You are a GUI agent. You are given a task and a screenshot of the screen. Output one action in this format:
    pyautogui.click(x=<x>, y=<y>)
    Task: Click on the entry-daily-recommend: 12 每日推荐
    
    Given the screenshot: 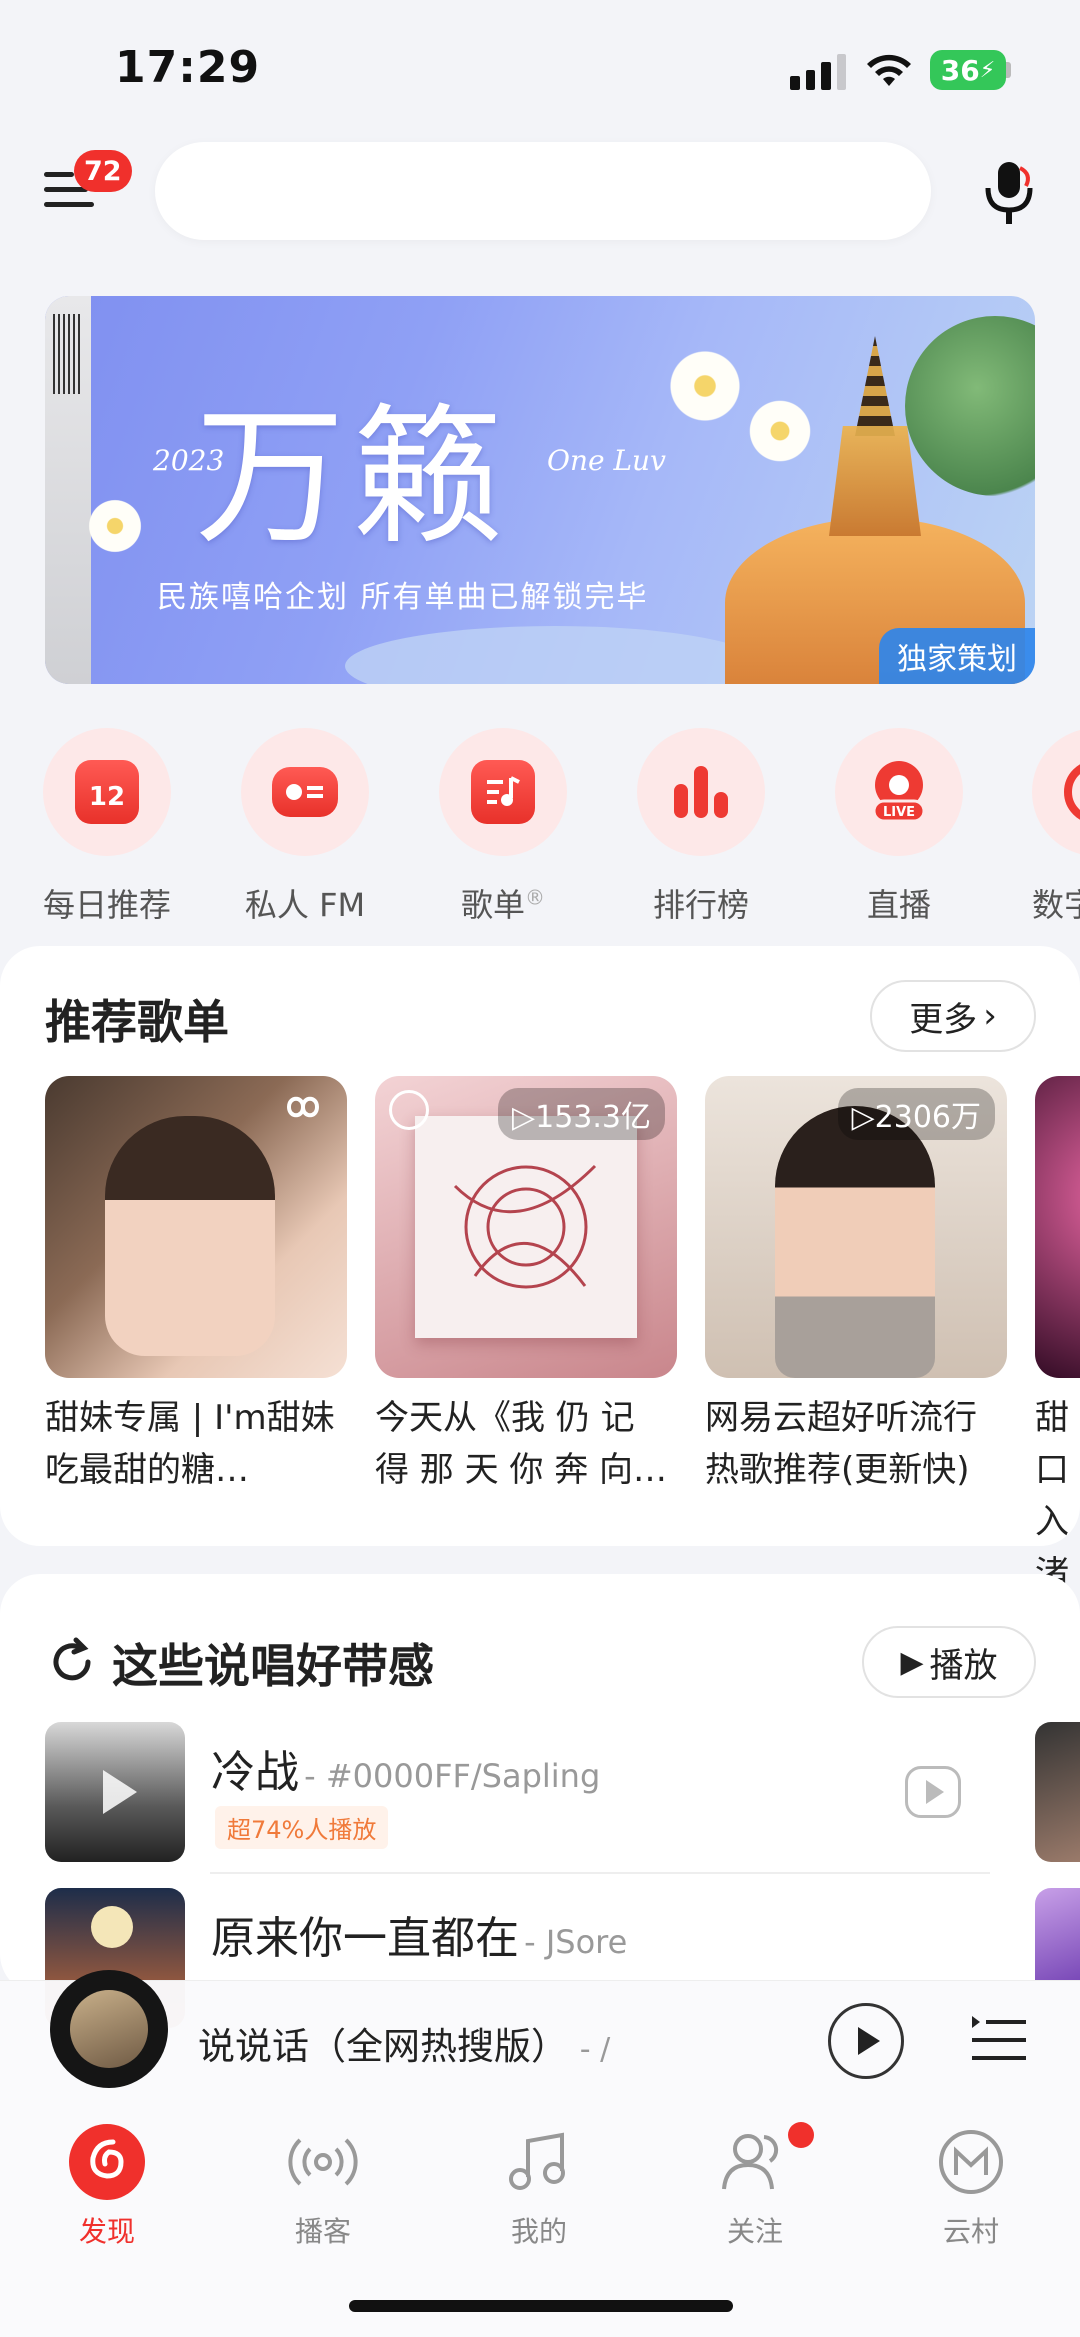 What is the action you would take?
    pyautogui.click(x=107, y=827)
    